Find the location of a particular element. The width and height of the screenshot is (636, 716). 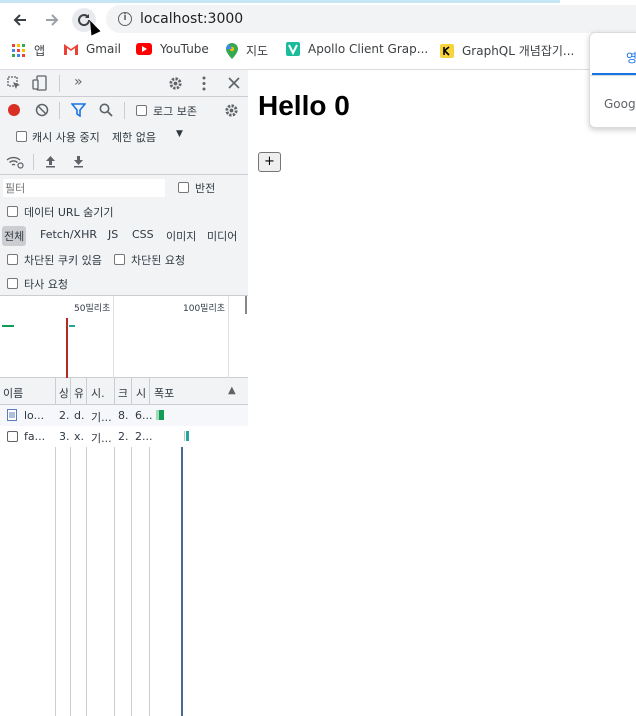

row-type: x. is located at coordinates (79, 436).